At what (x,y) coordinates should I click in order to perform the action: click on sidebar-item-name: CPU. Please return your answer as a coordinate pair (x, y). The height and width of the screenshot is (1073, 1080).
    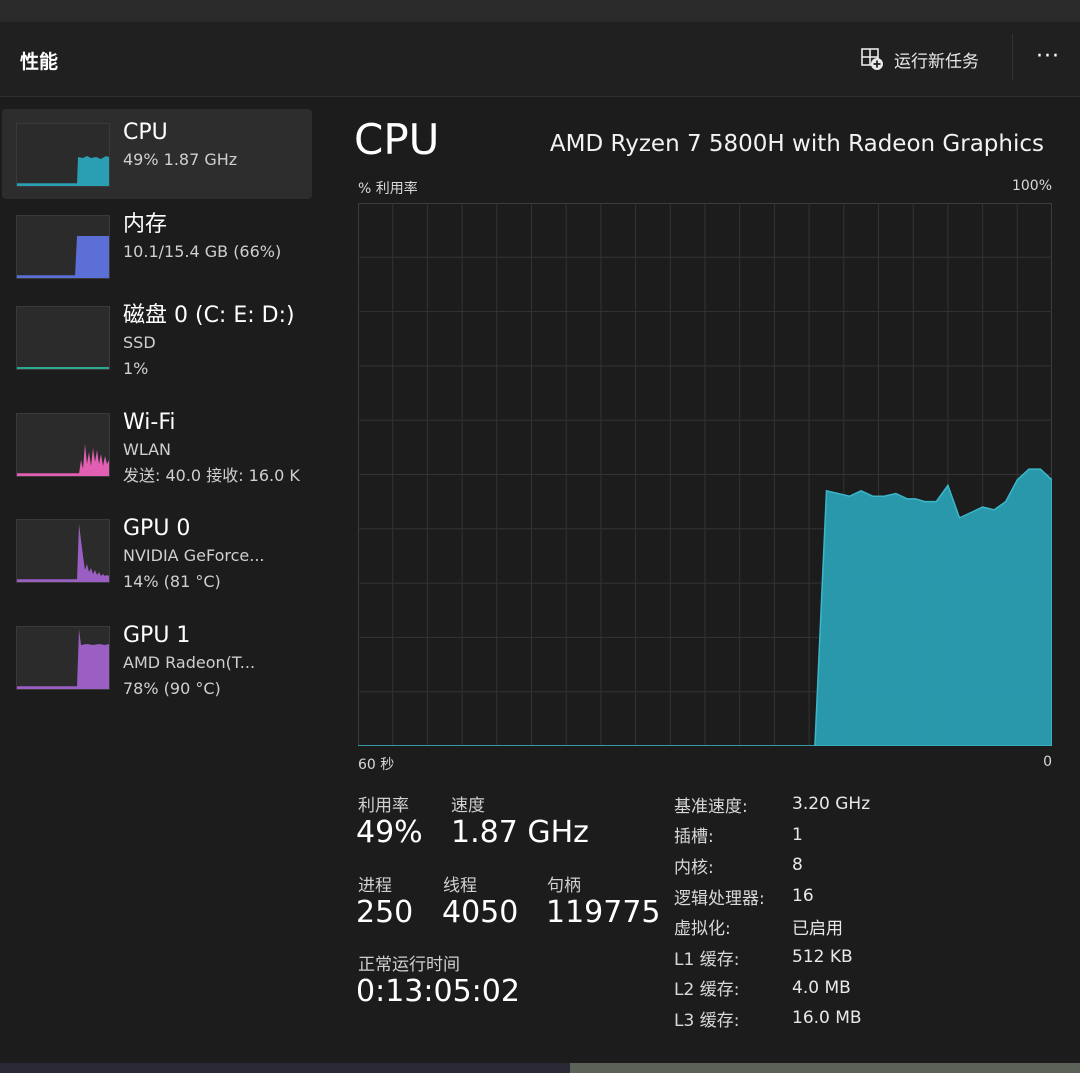
    Looking at the image, I should click on (145, 132).